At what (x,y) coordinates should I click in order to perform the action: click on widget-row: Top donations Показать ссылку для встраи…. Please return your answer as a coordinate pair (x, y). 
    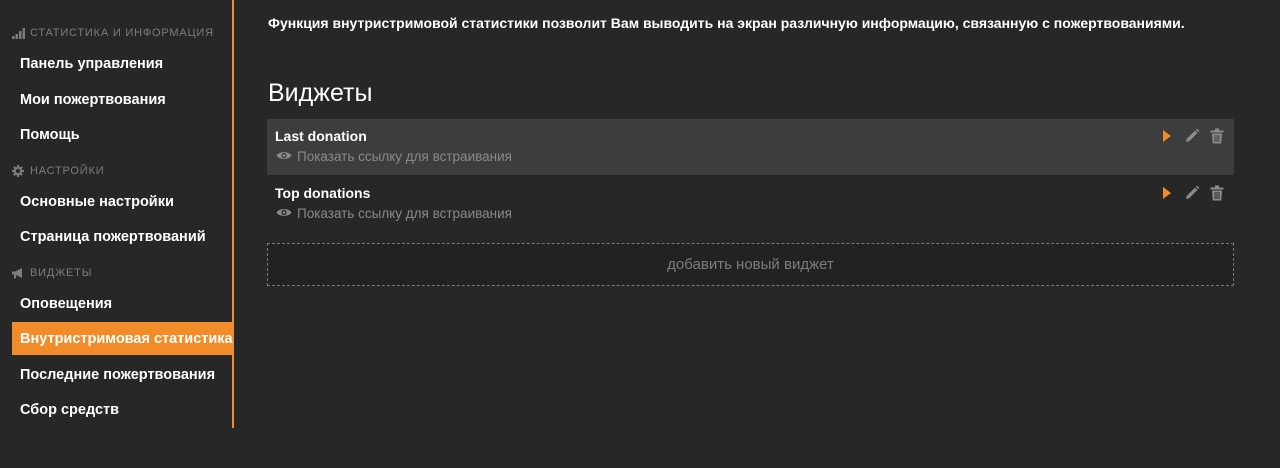
    Looking at the image, I should click on (750, 204).